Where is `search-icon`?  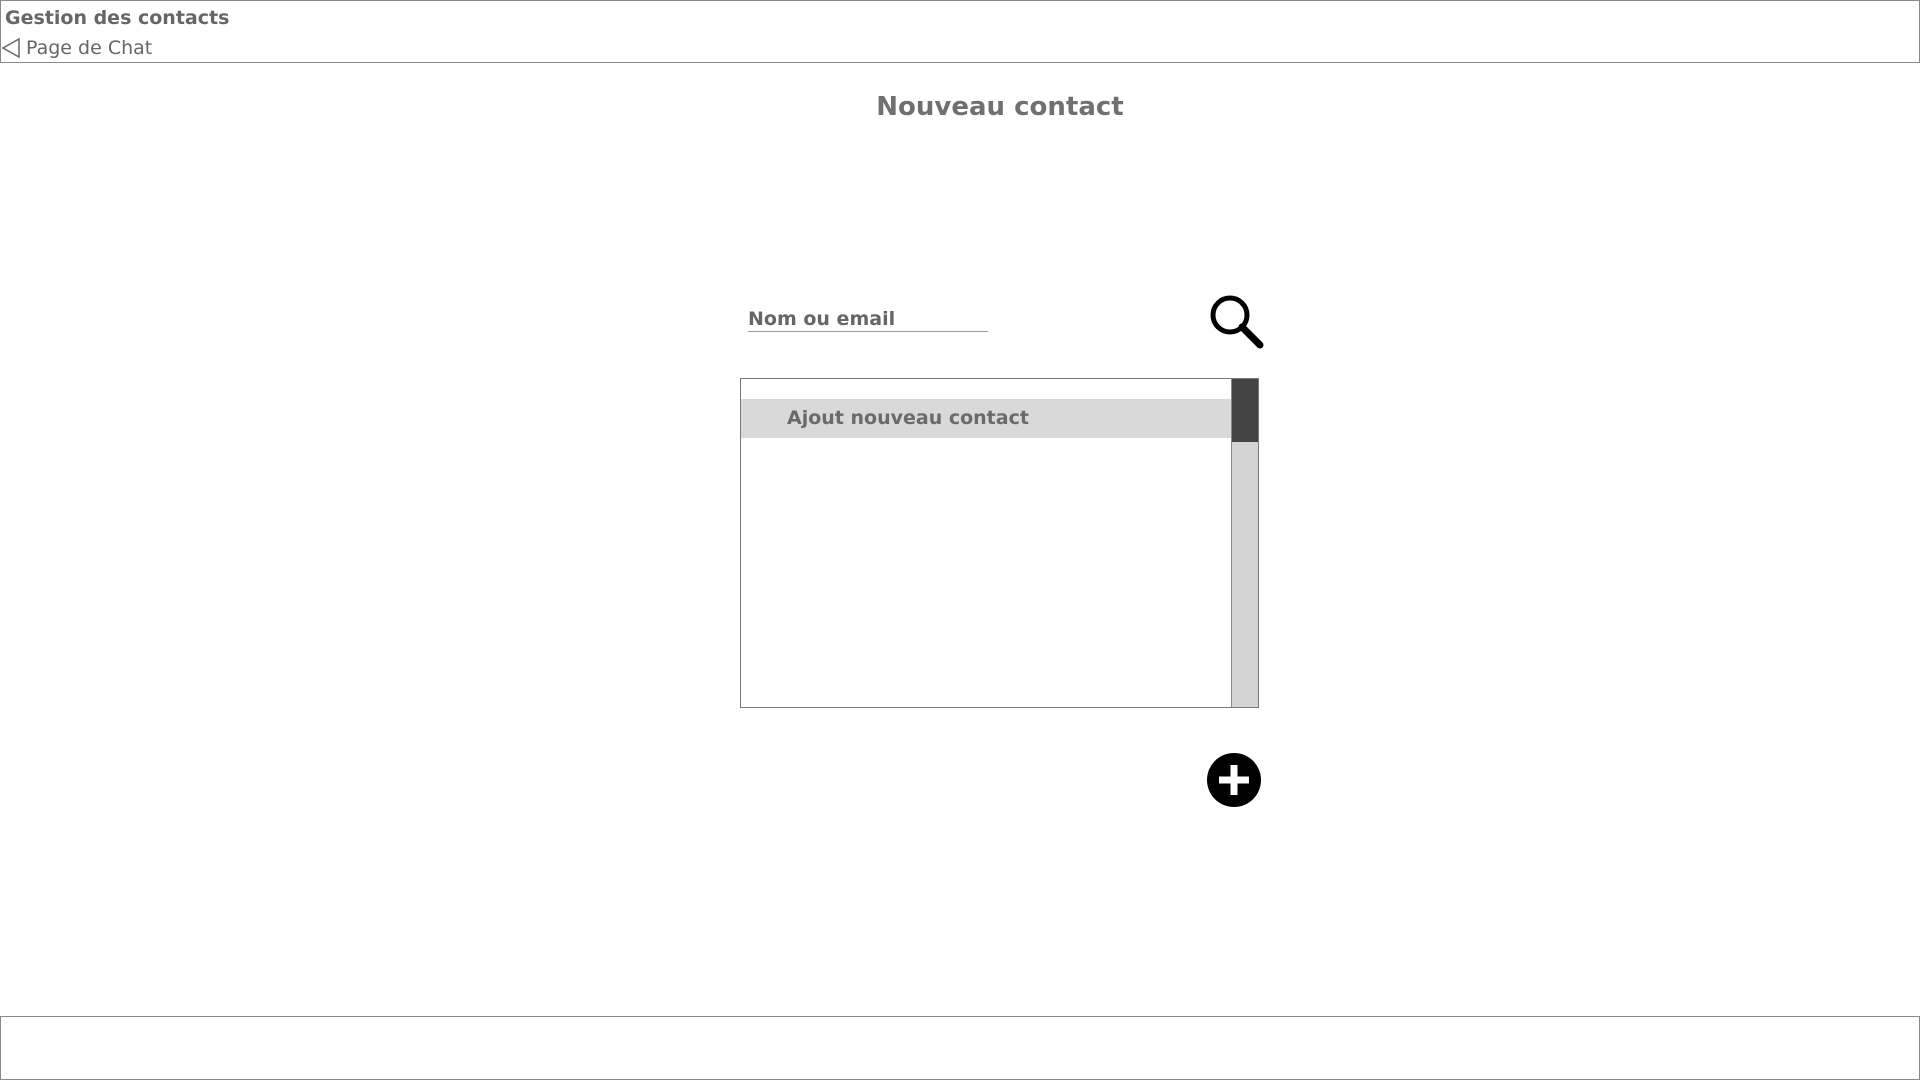 search-icon is located at coordinates (1236, 324).